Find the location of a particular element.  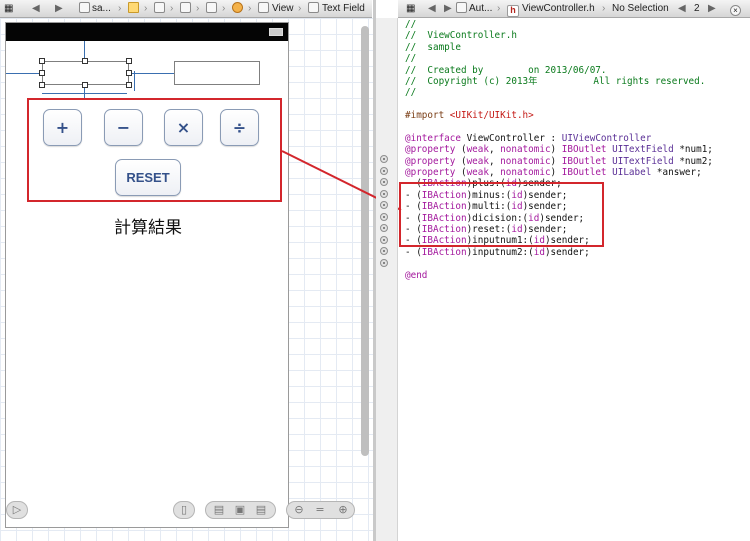

code-token: *num1; is located at coordinates (693, 150).